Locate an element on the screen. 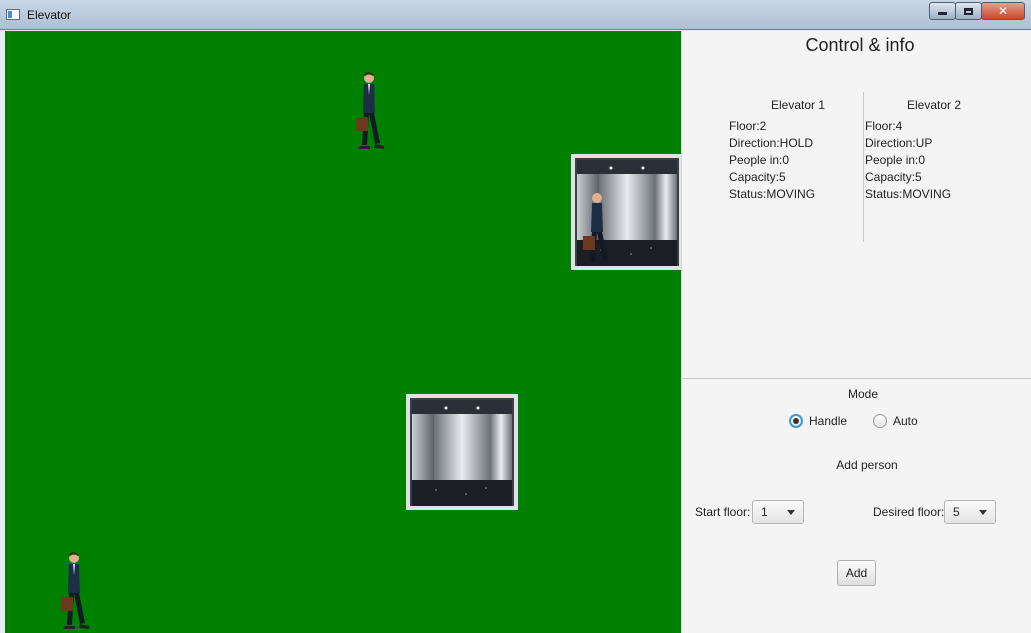  elevator-1-floor: Floor:2 is located at coordinates (748, 126).